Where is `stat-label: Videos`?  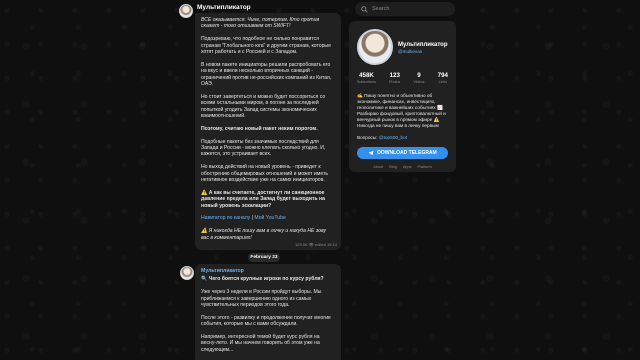
stat-label: Videos is located at coordinates (419, 82).